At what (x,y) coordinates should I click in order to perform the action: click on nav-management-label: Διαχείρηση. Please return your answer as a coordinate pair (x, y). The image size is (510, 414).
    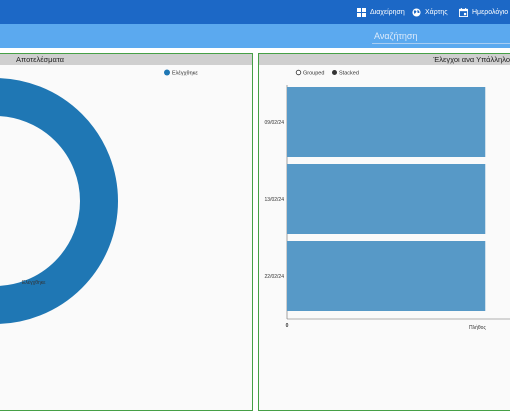
    Looking at the image, I should click on (387, 12).